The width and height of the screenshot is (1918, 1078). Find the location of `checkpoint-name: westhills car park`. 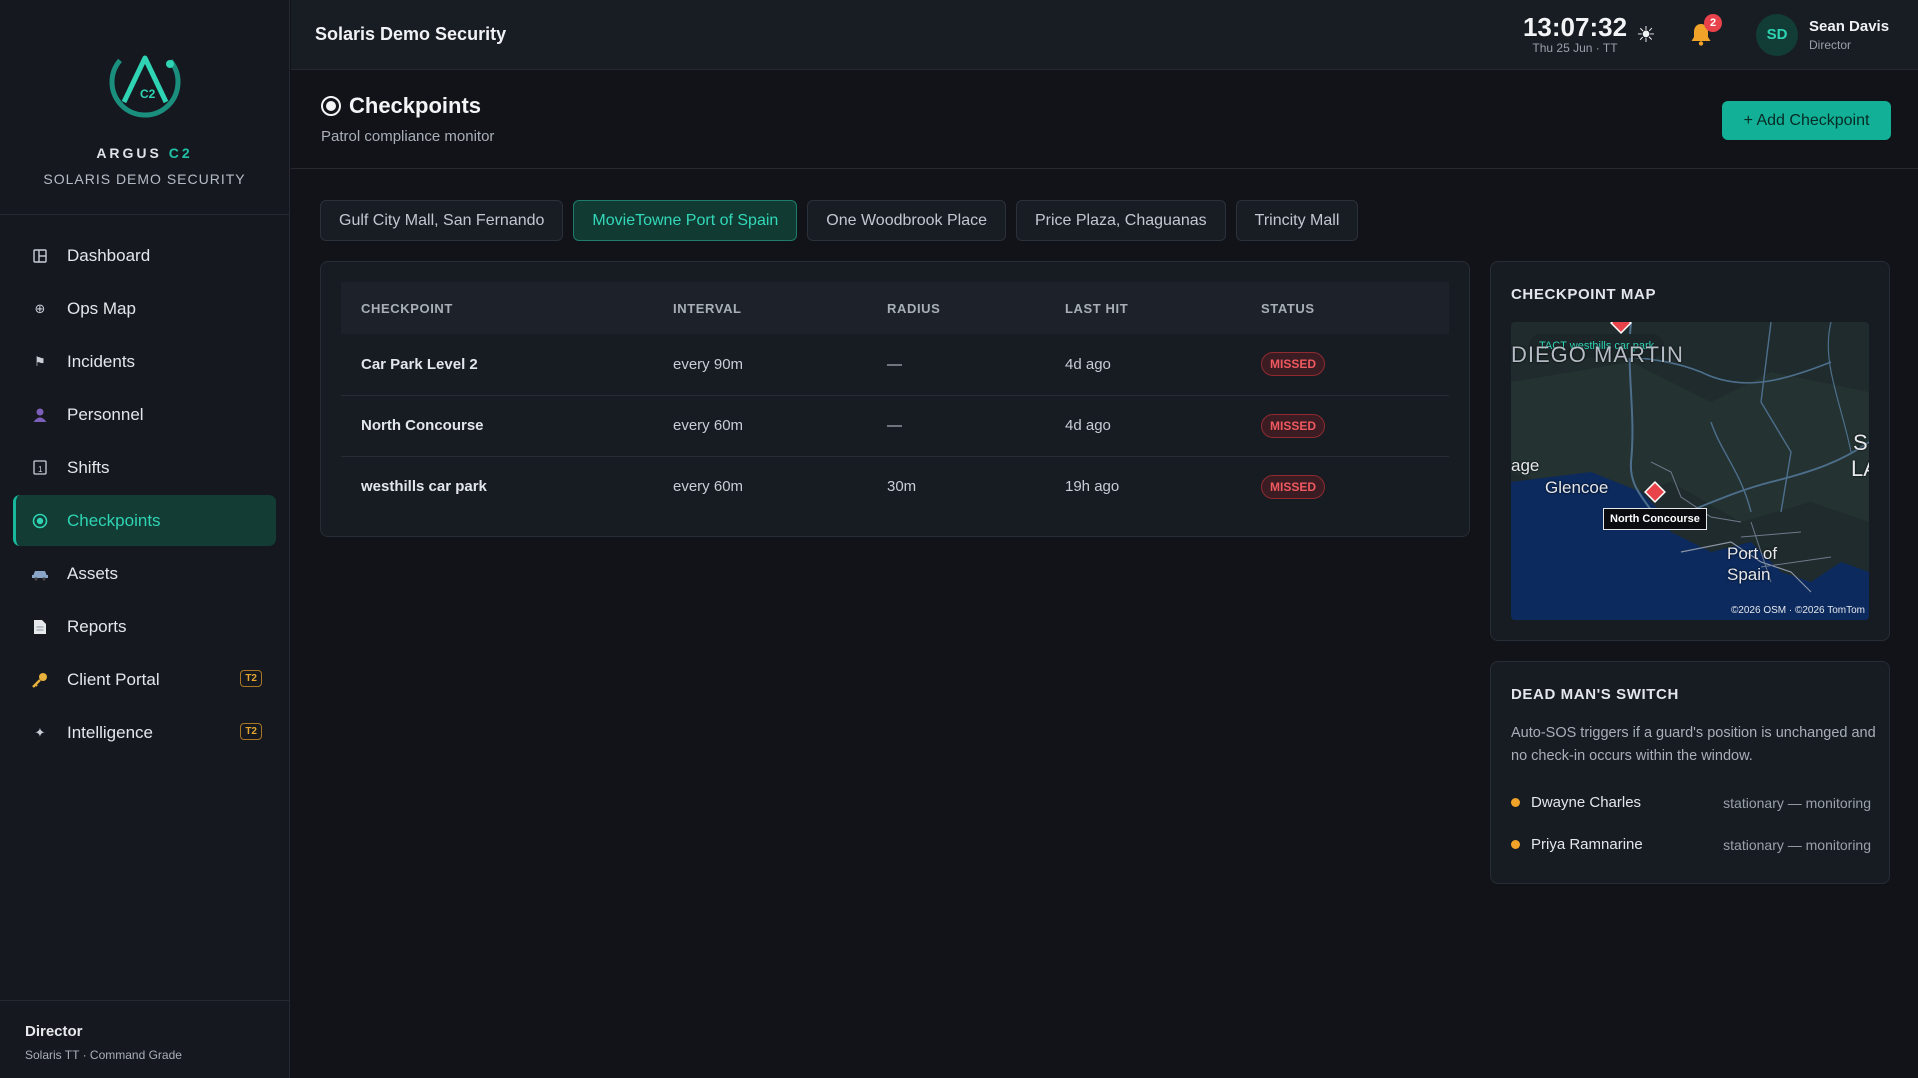

checkpoint-name: westhills car park is located at coordinates (424, 487).